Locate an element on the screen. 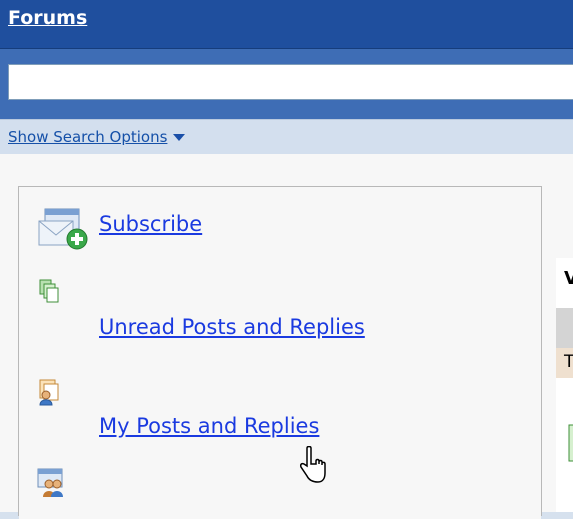  fragment-header-row is located at coordinates (564, 328).